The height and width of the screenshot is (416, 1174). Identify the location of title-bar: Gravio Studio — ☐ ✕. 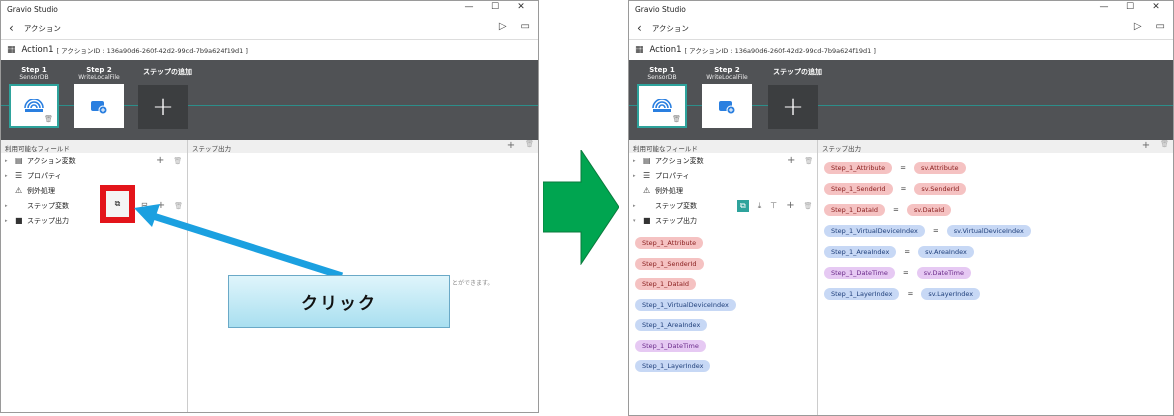
(269, 9).